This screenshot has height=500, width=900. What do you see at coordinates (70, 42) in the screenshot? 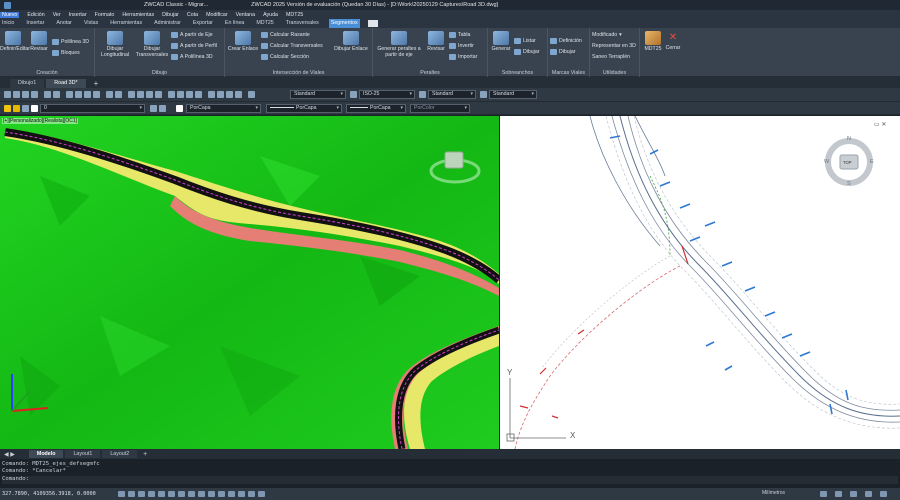
I see `polilinea-3d-button: Polilínea 3D` at bounding box center [70, 42].